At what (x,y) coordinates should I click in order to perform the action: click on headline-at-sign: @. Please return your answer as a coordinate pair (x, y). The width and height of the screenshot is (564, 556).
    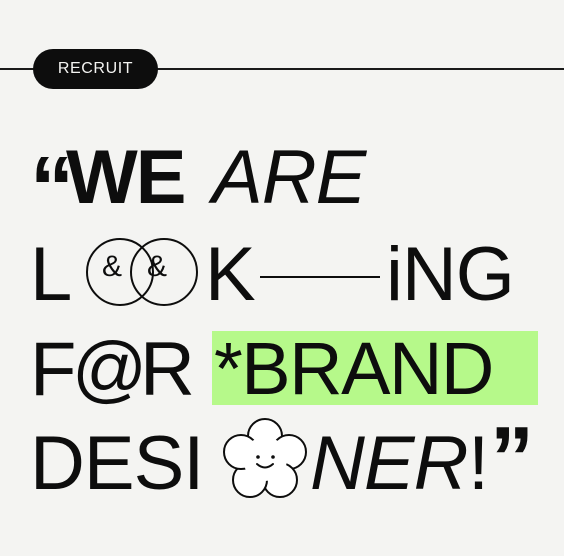
    Looking at the image, I should click on (110, 368).